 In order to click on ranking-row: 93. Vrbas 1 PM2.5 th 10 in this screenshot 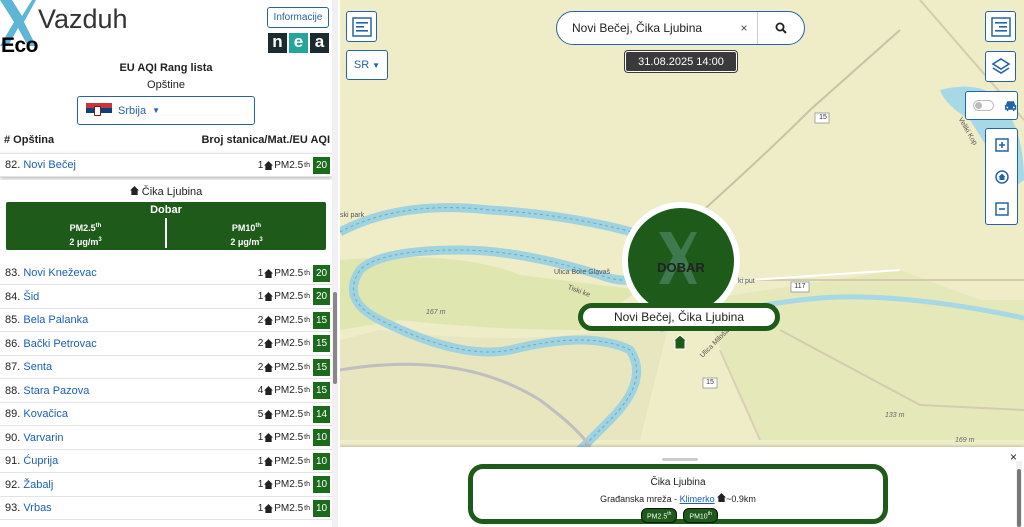, I will do `click(166, 508)`.